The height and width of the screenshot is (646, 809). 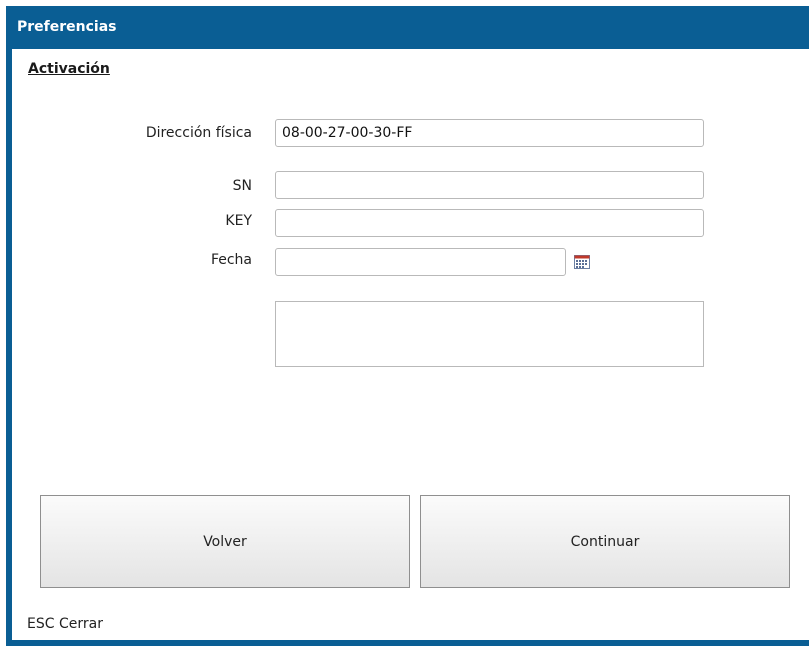 What do you see at coordinates (489, 334) in the screenshot?
I see `message-box` at bounding box center [489, 334].